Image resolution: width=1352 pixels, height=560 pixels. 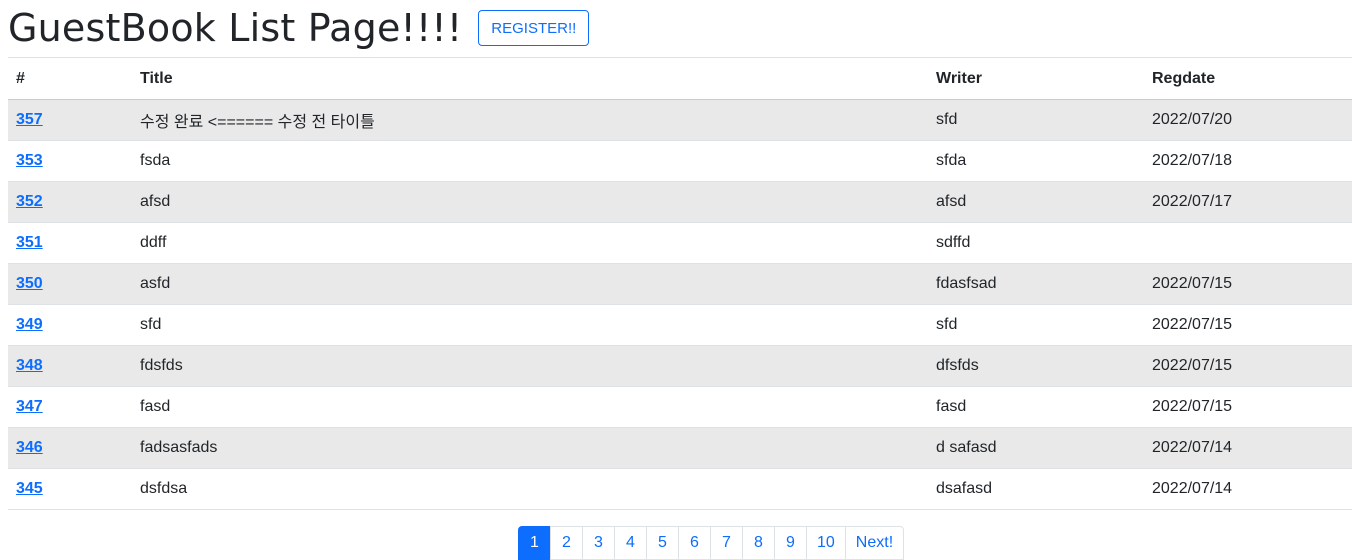 What do you see at coordinates (1248, 243) in the screenshot?
I see `regdate-cell` at bounding box center [1248, 243].